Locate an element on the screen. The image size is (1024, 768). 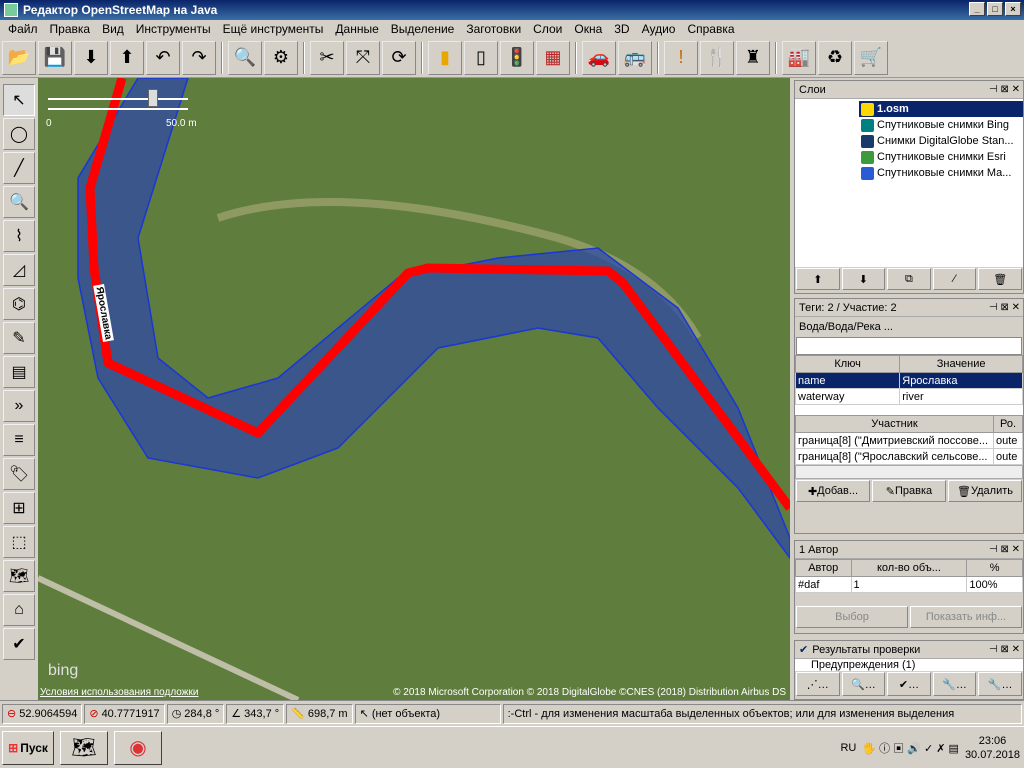
tag-value: river is located at coordinates (961, 396).